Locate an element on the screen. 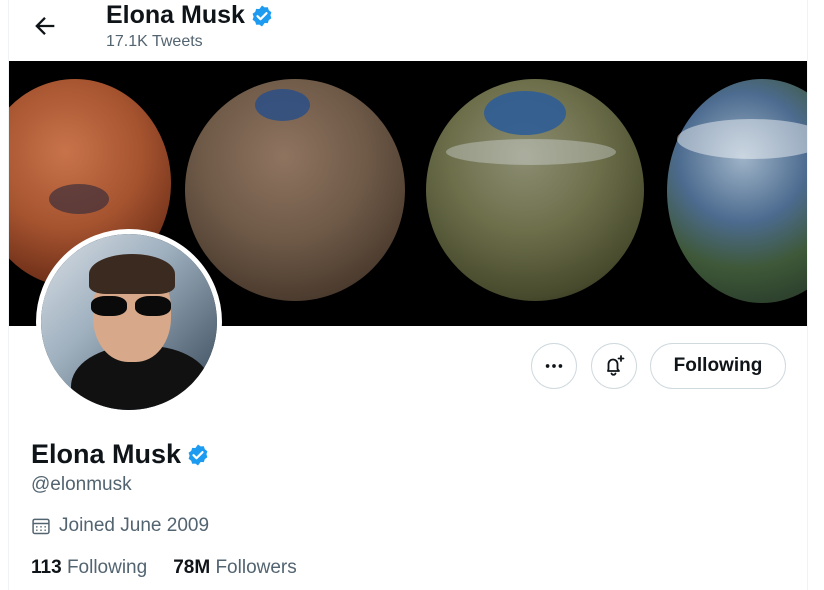 The width and height of the screenshot is (824, 590). followers-label: Followers is located at coordinates (256, 567).